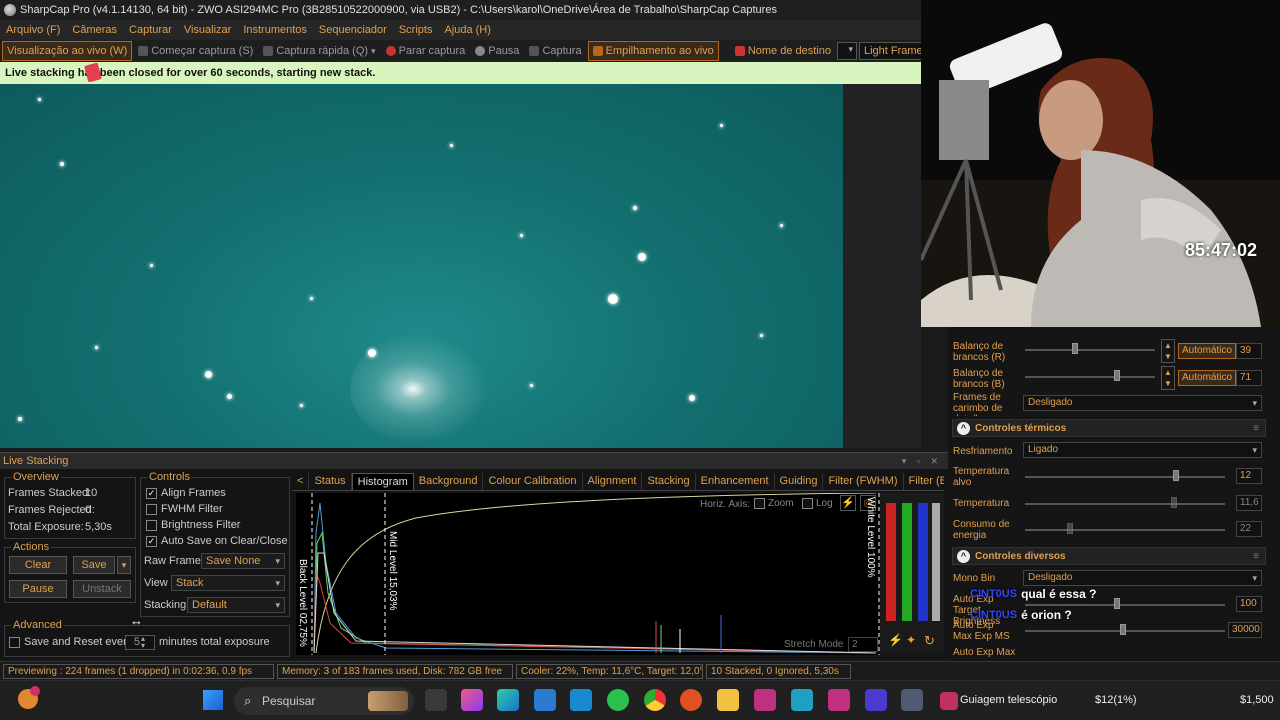  Describe the element at coordinates (1117, 375) in the screenshot. I see `wb-blue-slider-thumb` at that location.